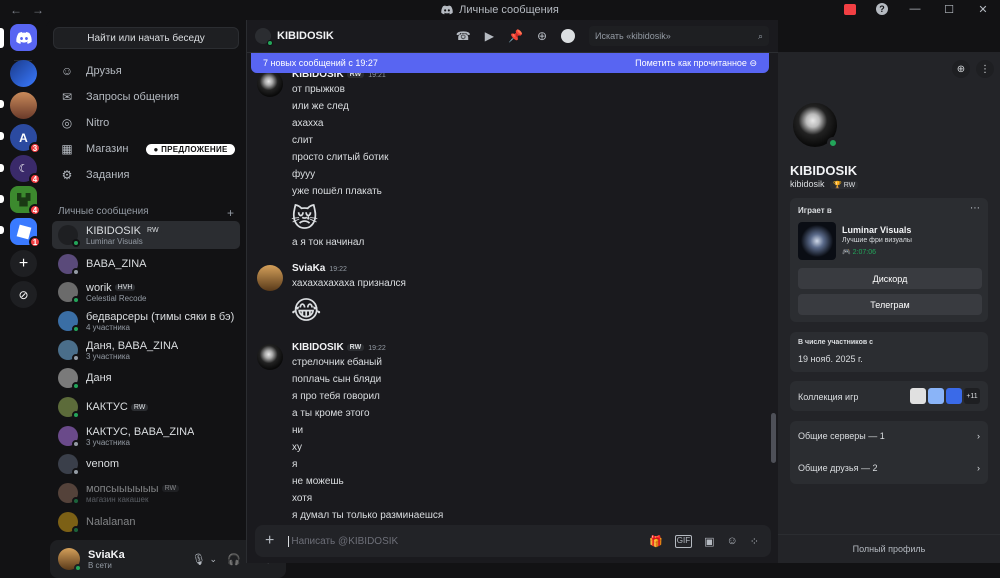 The image size is (1000, 578). What do you see at coordinates (983, 9) in the screenshot?
I see `close-button: ✕` at bounding box center [983, 9].